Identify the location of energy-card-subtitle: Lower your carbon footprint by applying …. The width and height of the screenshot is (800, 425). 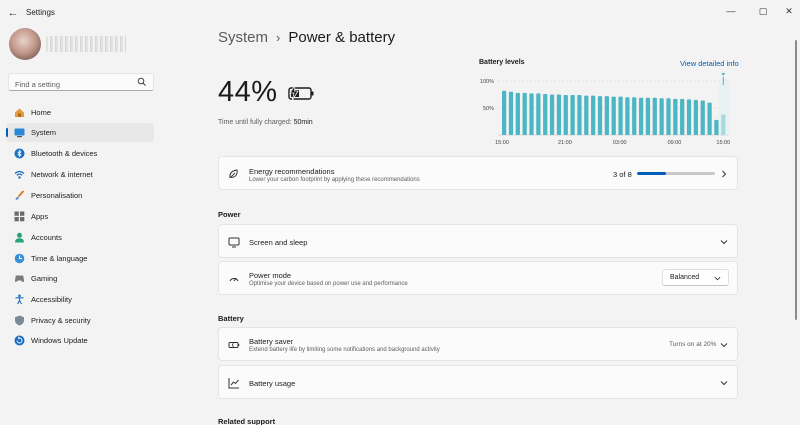
(334, 180).